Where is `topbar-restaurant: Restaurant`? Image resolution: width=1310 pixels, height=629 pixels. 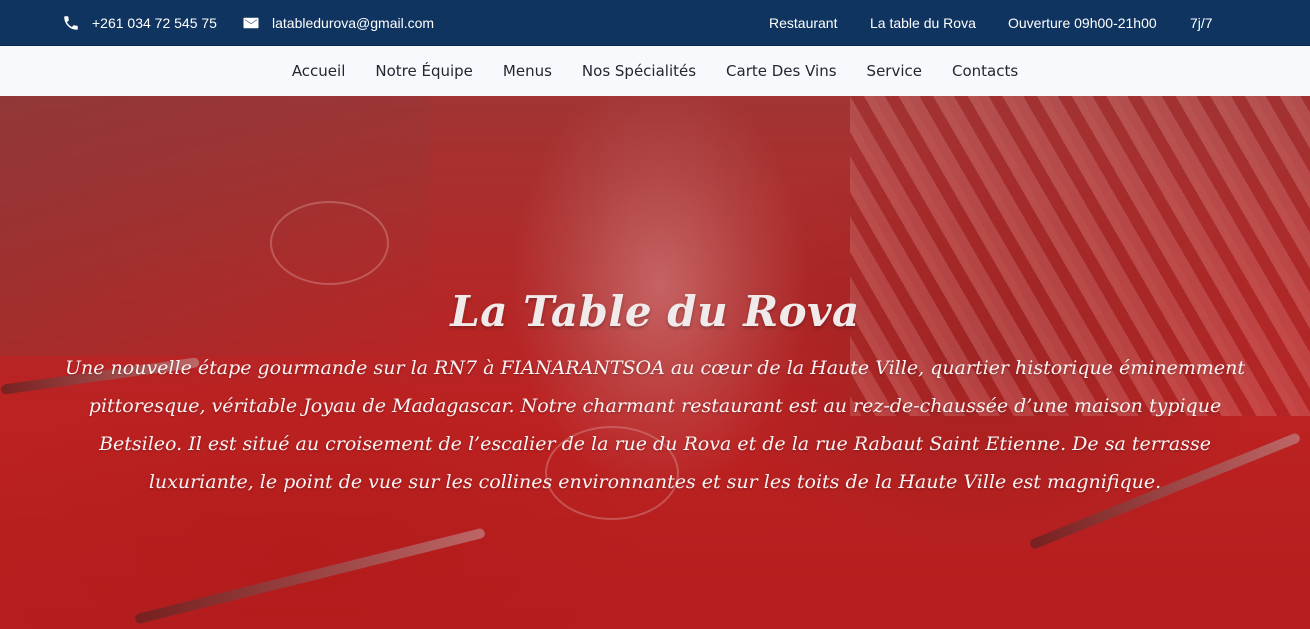
topbar-restaurant: Restaurant is located at coordinates (803, 23).